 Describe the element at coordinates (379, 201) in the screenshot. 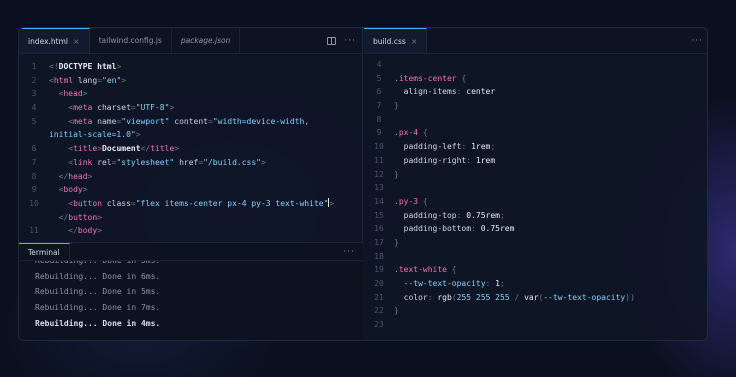

I see `line-number: 14` at that location.